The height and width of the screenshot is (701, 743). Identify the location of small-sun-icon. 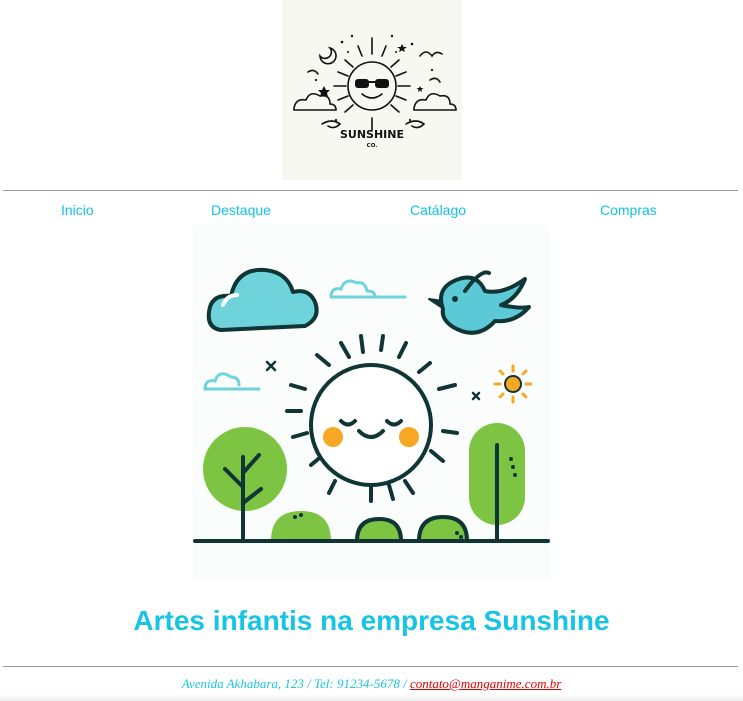
(513, 384).